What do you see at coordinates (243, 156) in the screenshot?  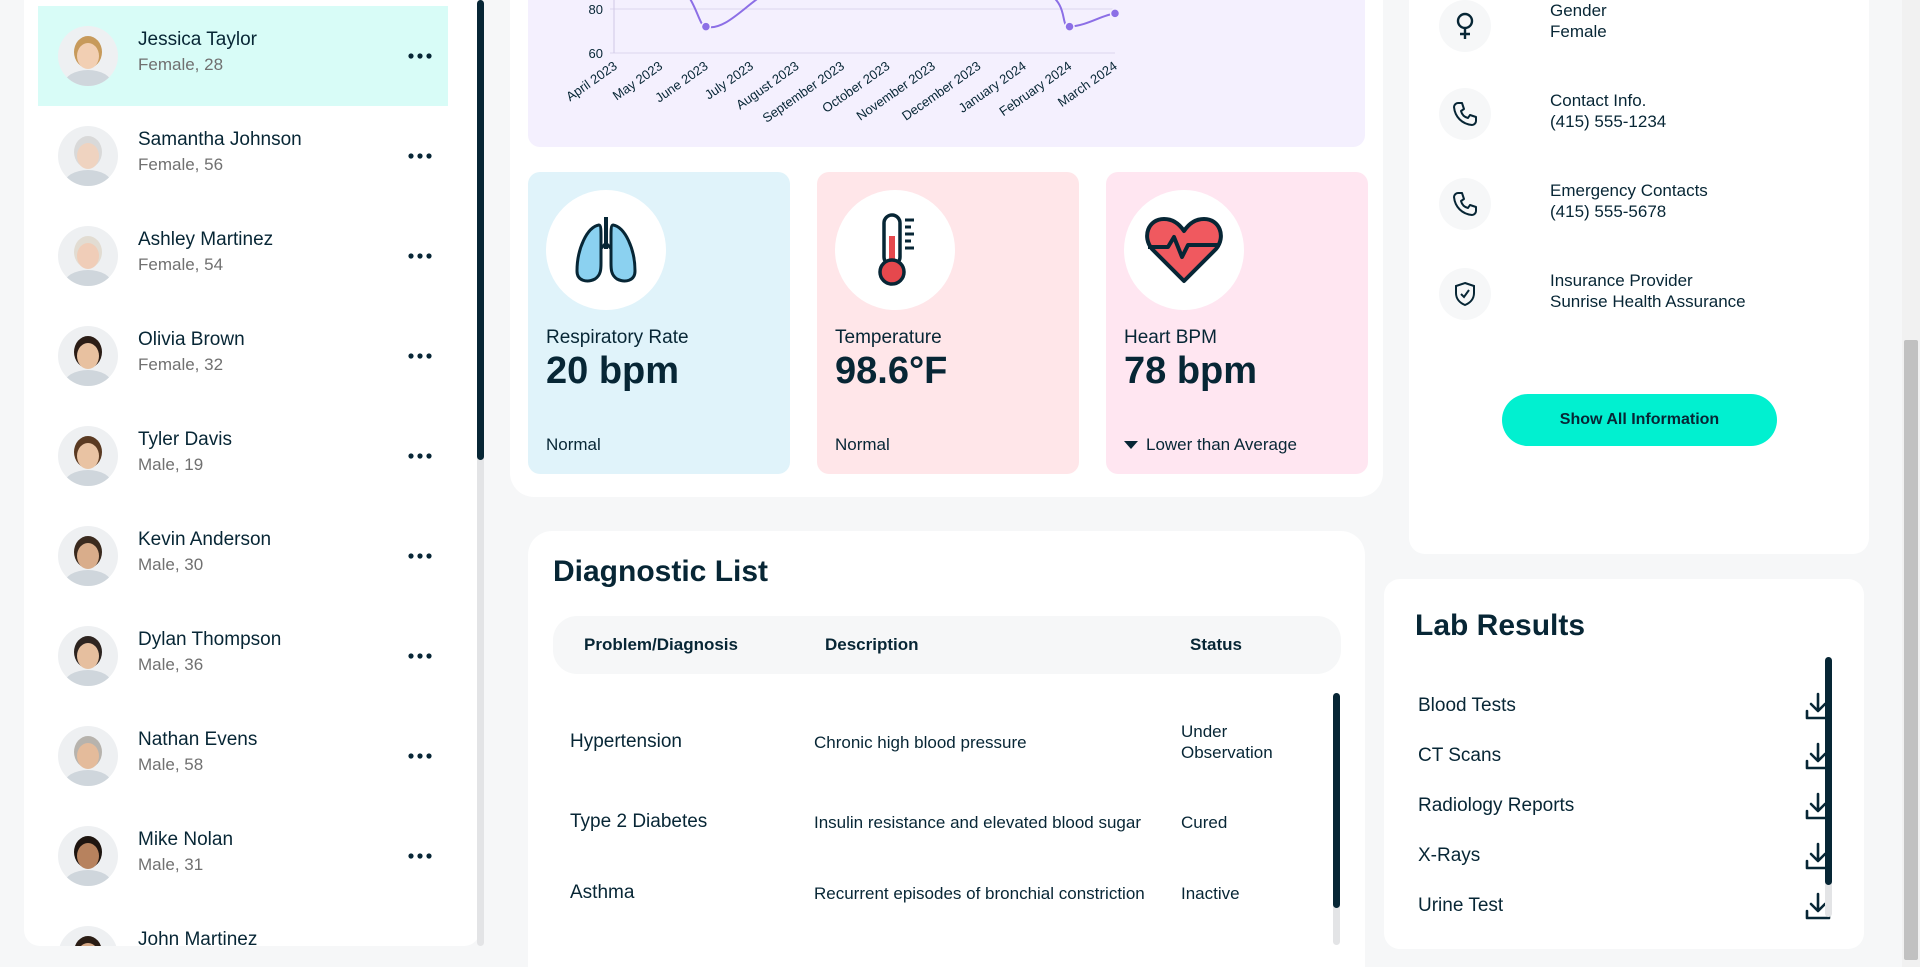 I see `patient-row: Samantha Johnson Female, 56` at bounding box center [243, 156].